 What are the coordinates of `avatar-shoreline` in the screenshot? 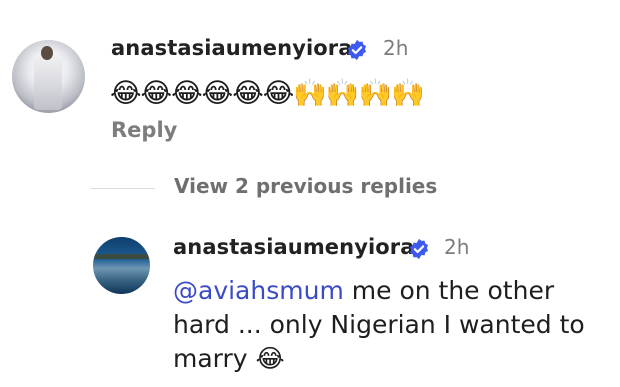 It's located at (121, 256).